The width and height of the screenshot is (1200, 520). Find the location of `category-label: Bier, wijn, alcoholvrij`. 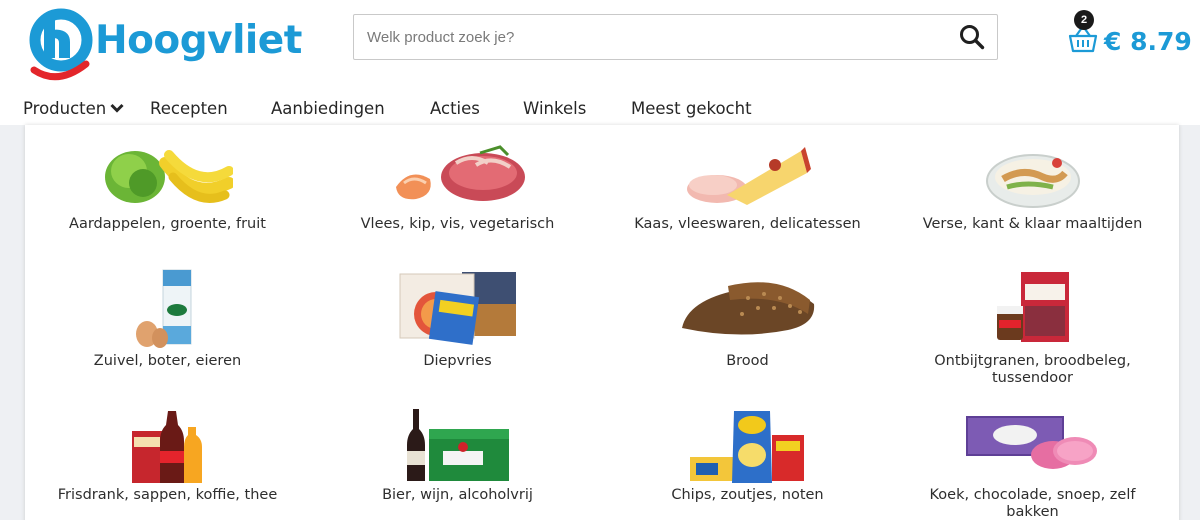

category-label: Bier, wijn, alcoholvrij is located at coordinates (457, 495).